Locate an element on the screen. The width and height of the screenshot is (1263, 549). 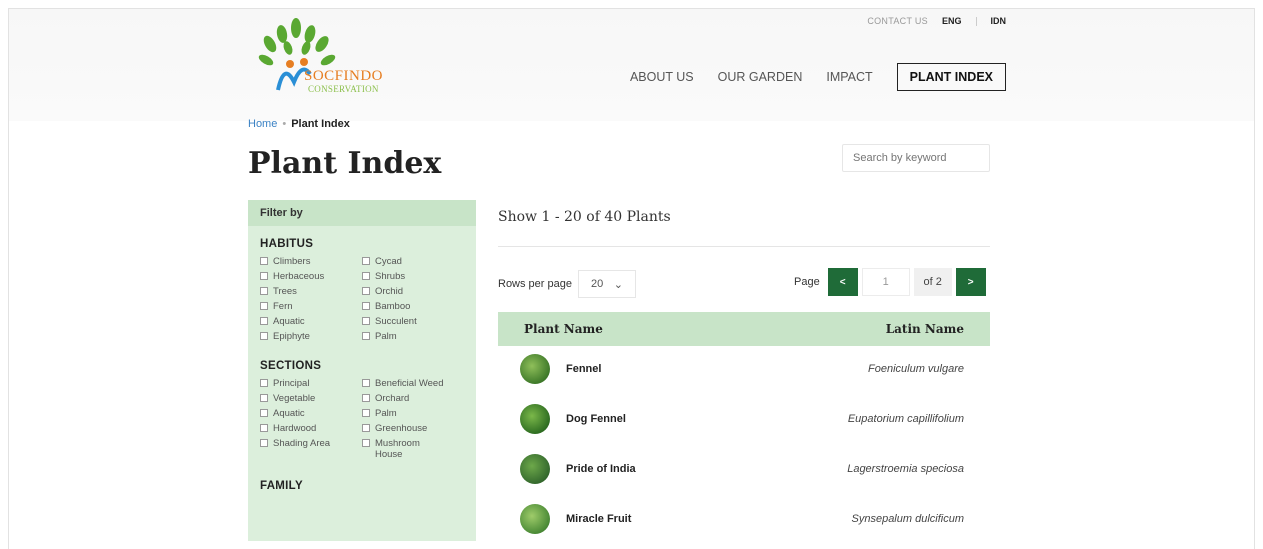
col-plant-name: Plant Name is located at coordinates (563, 329).